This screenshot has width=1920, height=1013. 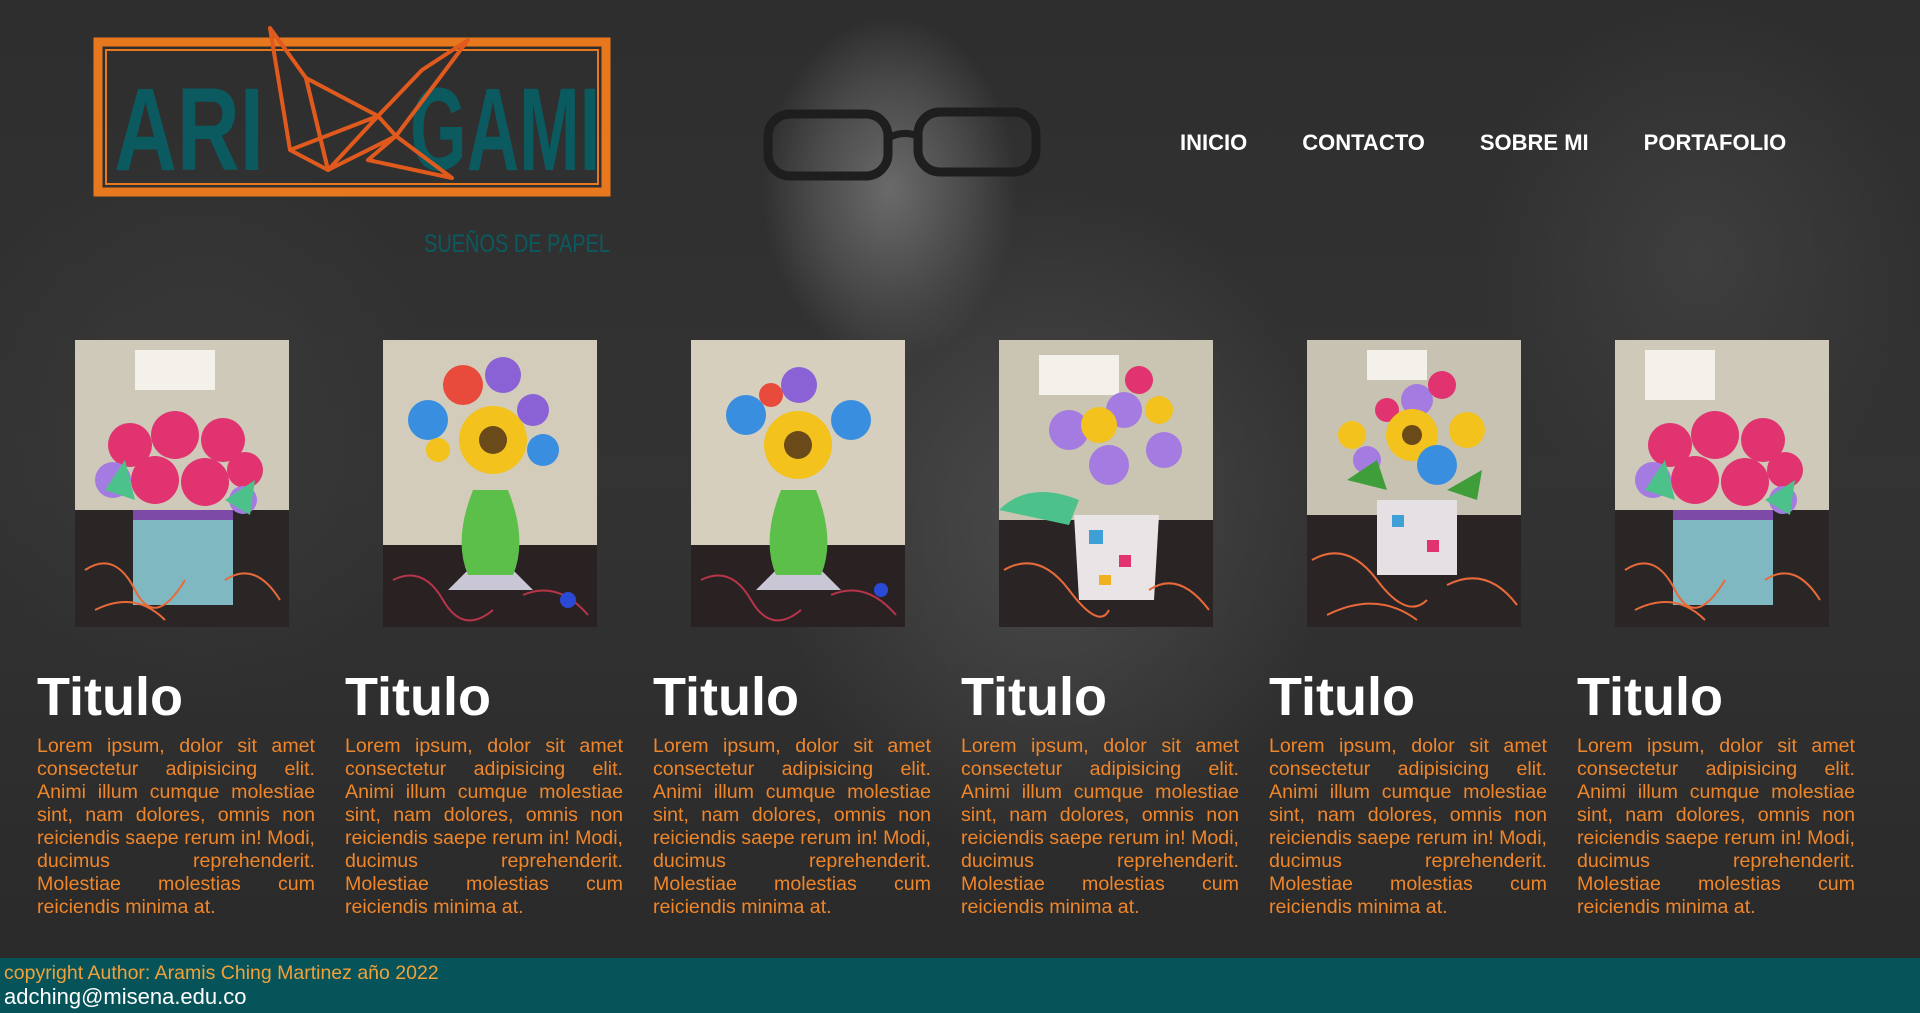 I want to click on logo-tagline: SUEÑOS DE PAPEL, so click(x=517, y=243).